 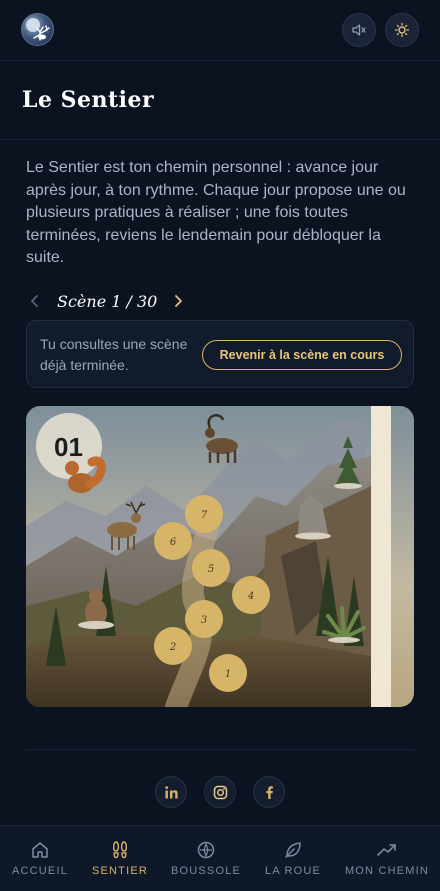 I want to click on divider, so click(x=220, y=749).